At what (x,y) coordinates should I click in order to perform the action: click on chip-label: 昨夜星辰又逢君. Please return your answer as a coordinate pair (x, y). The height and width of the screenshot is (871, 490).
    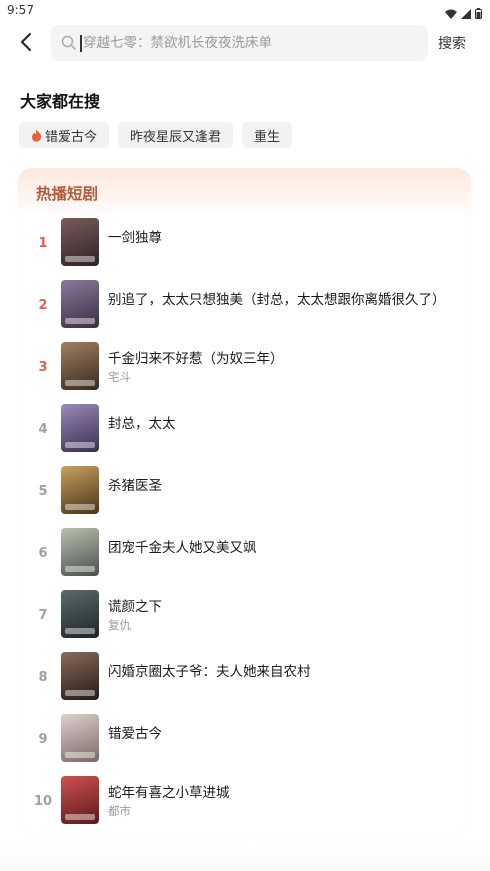
    Looking at the image, I should click on (176, 137).